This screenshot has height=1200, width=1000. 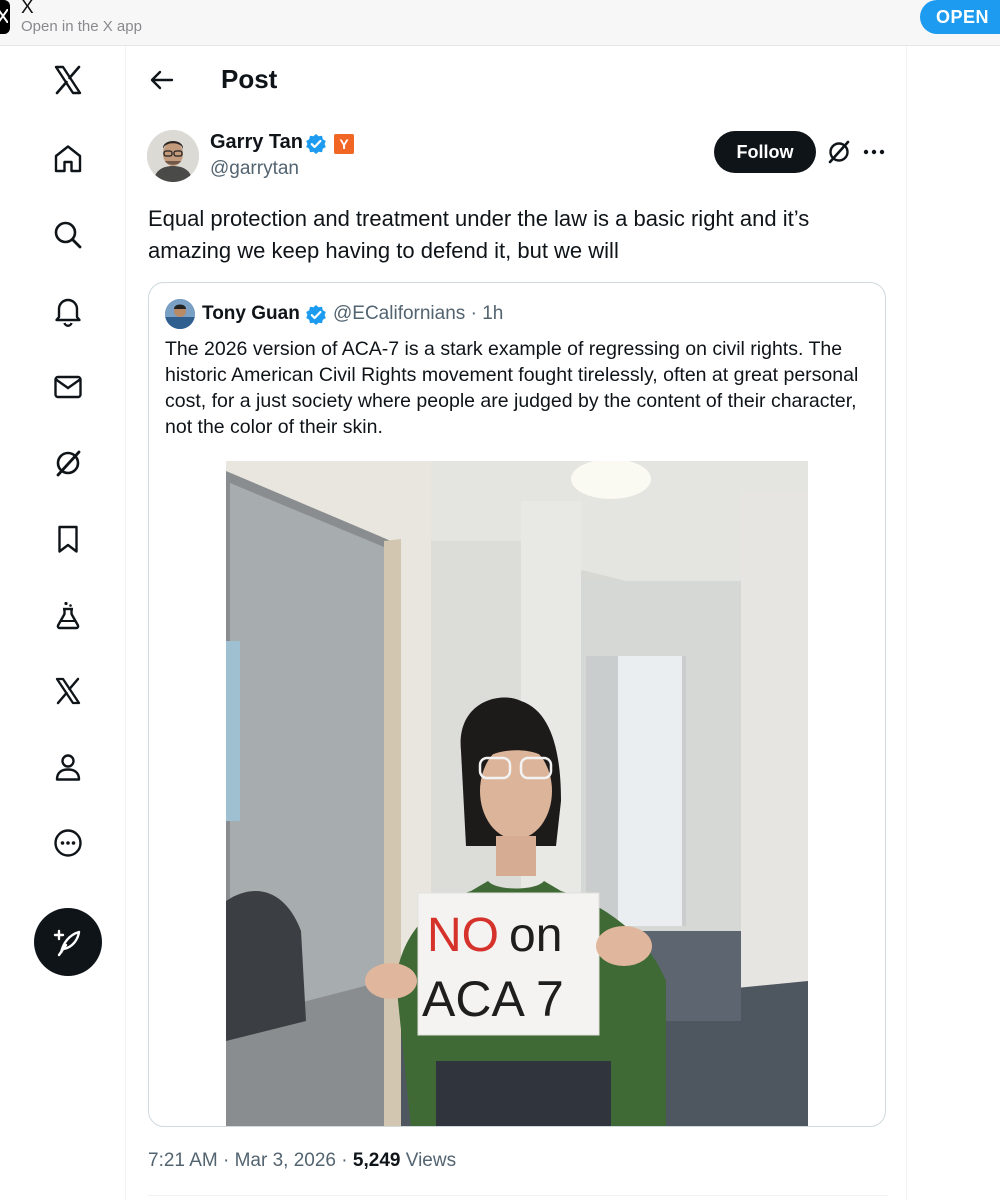 I want to click on sidebar-item-labs, so click(x=68, y=615).